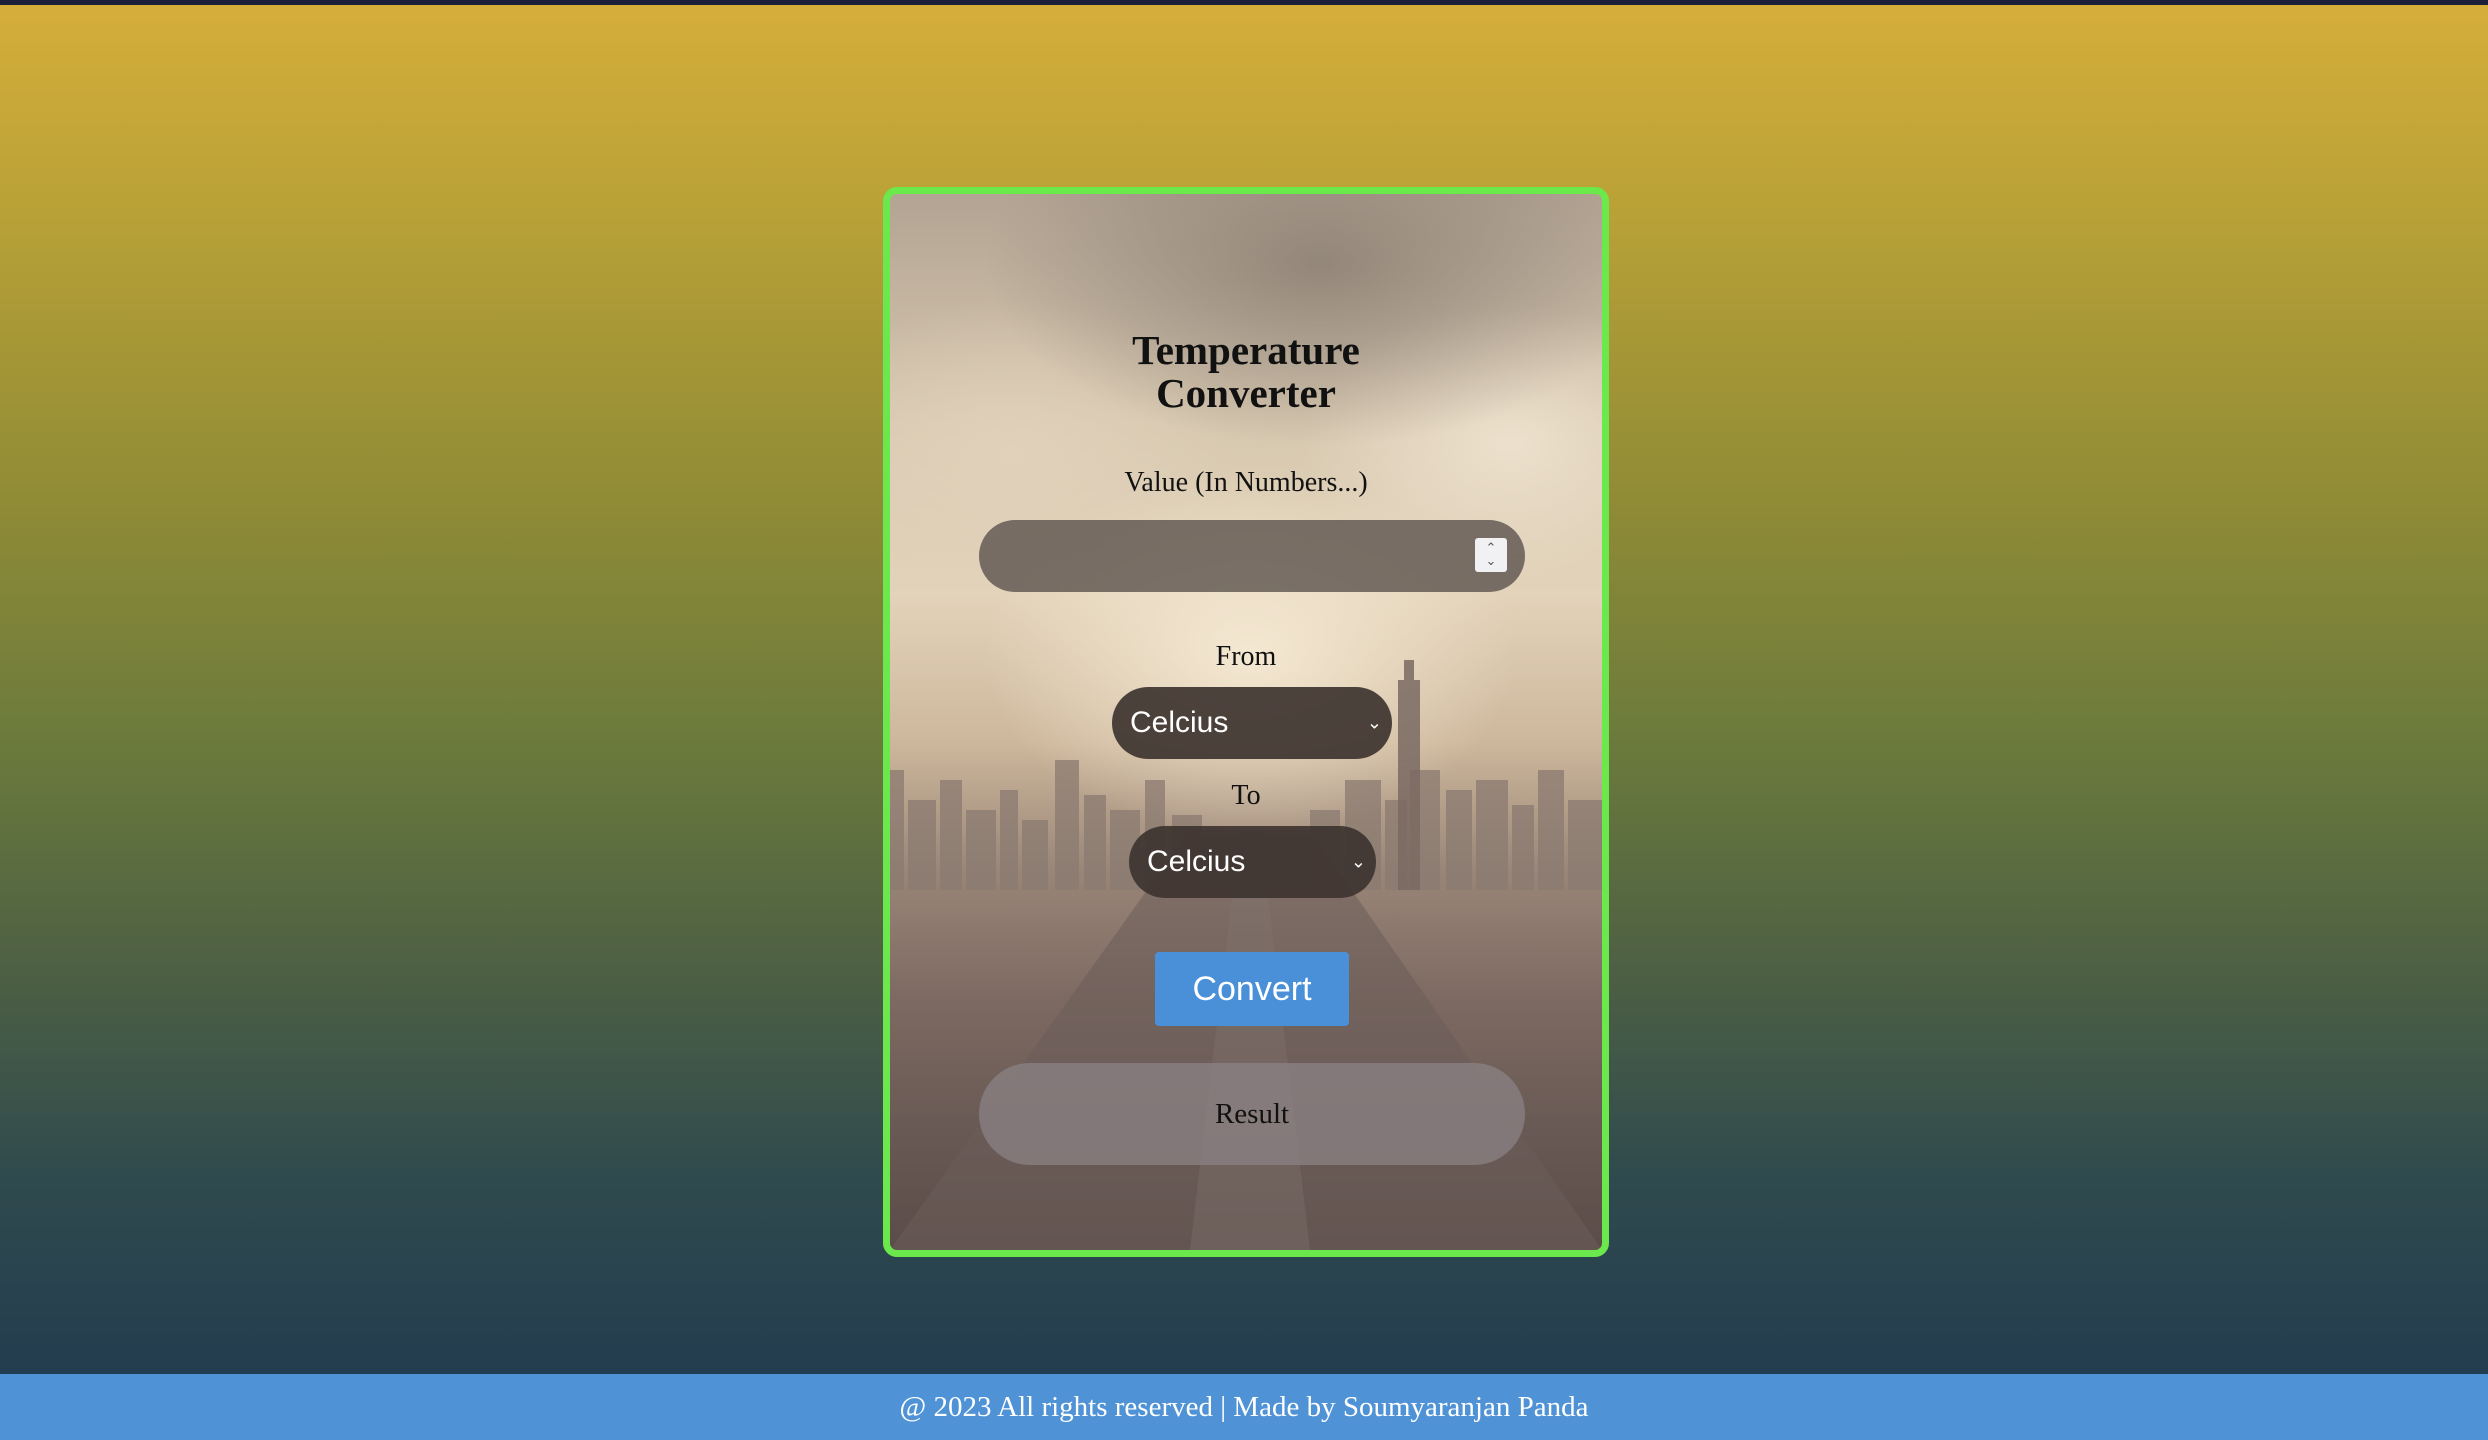  Describe the element at coordinates (1246, 482) in the screenshot. I see `value-label: Value (In Numbers...)` at that location.